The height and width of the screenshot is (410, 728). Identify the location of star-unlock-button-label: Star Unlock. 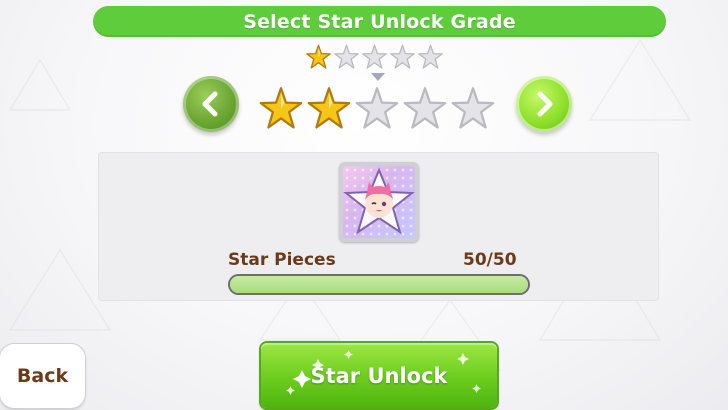
(379, 375).